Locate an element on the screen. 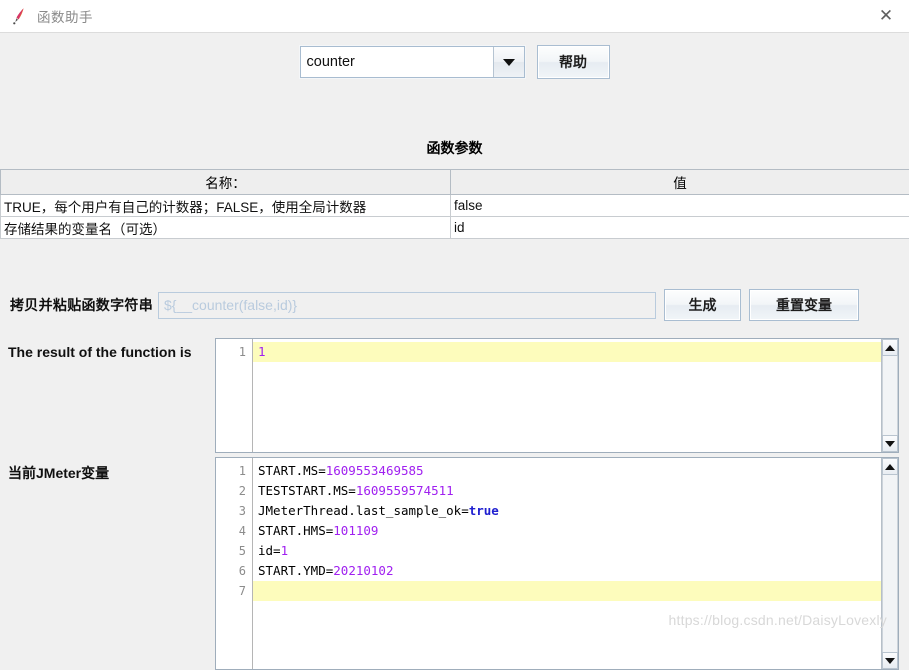 The image size is (909, 670). function-selector-row: counter 帮助 is located at coordinates (454, 62).